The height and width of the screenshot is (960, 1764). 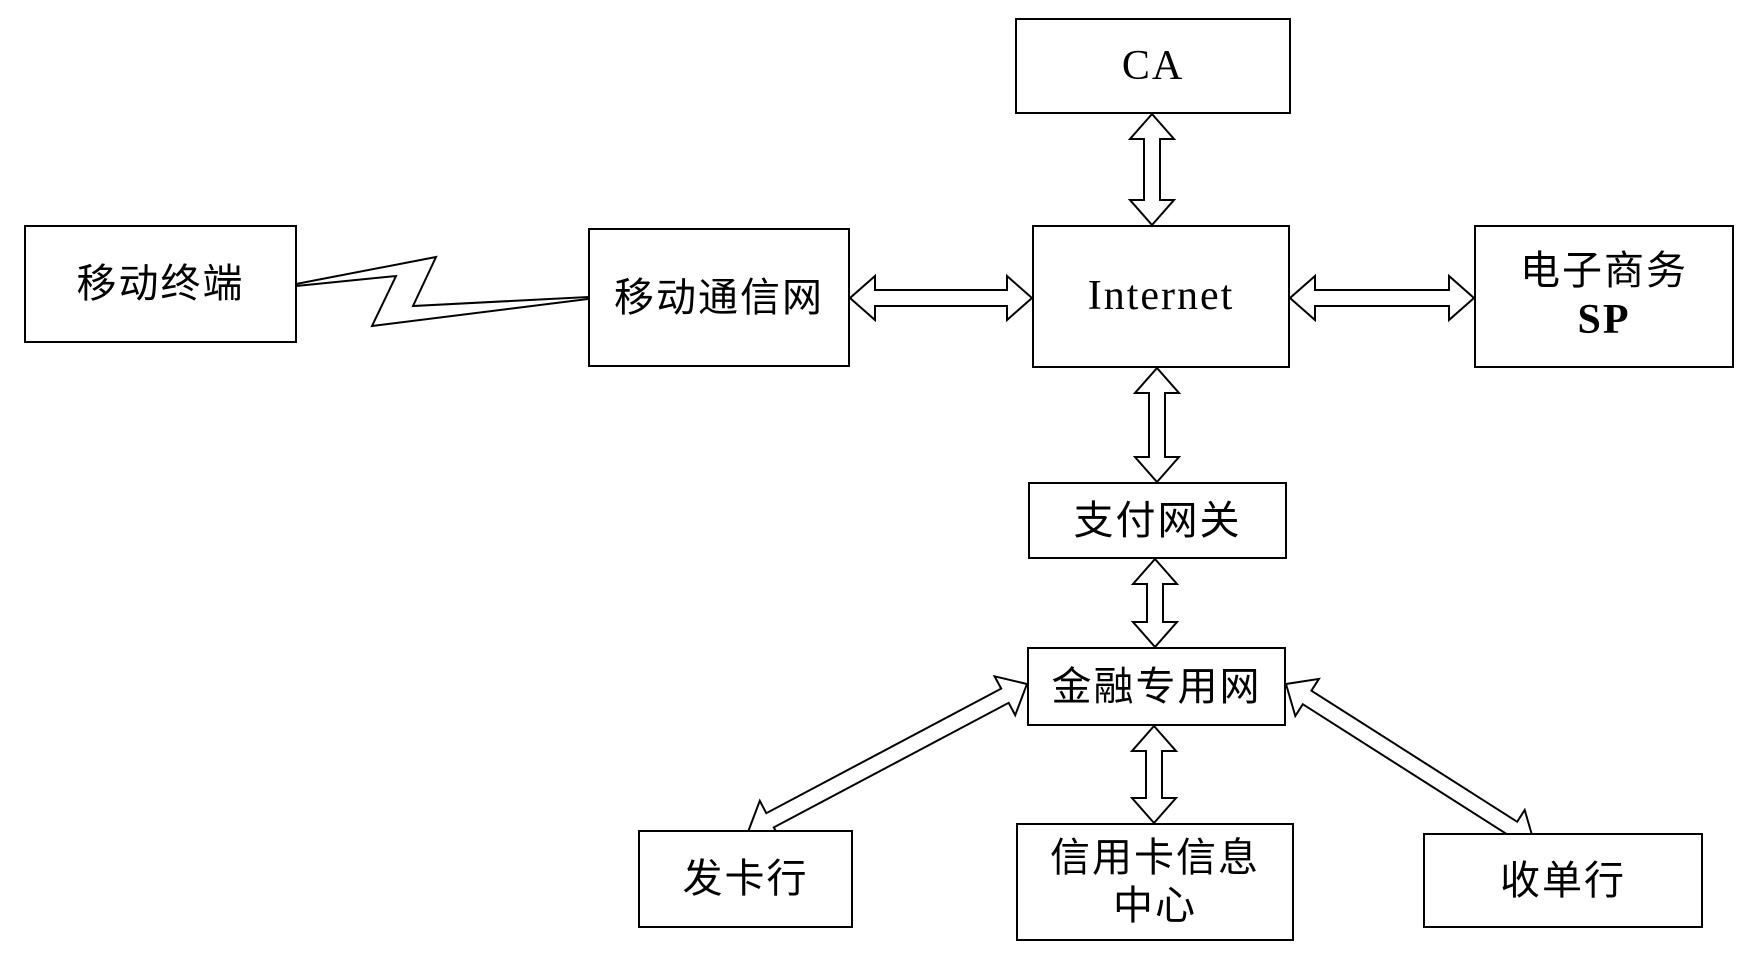 I want to click on arrow-internet-ecommerce-sp-icon, so click(x=1382, y=298).